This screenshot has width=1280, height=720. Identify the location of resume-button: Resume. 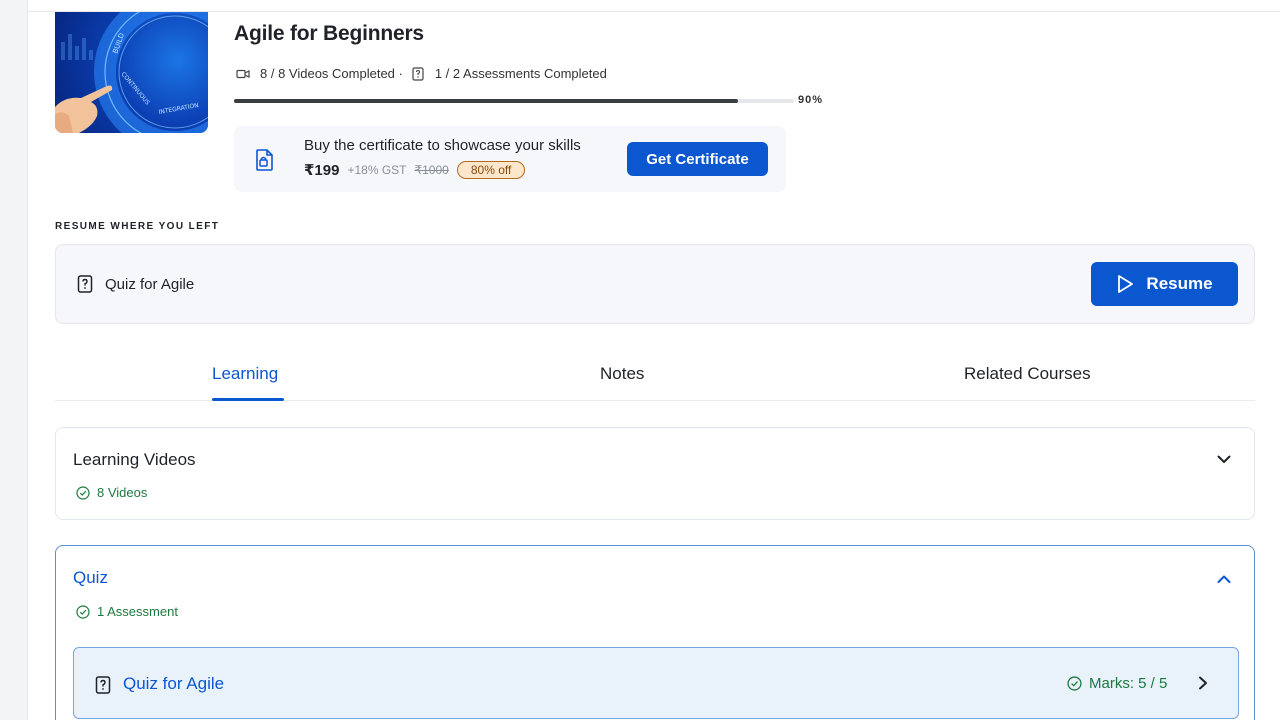
(1164, 284).